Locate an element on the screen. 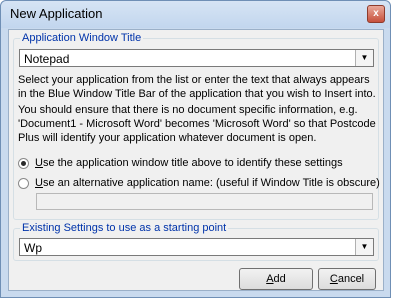 This screenshot has width=393, height=300. alternative-name-input is located at coordinates (204, 201).